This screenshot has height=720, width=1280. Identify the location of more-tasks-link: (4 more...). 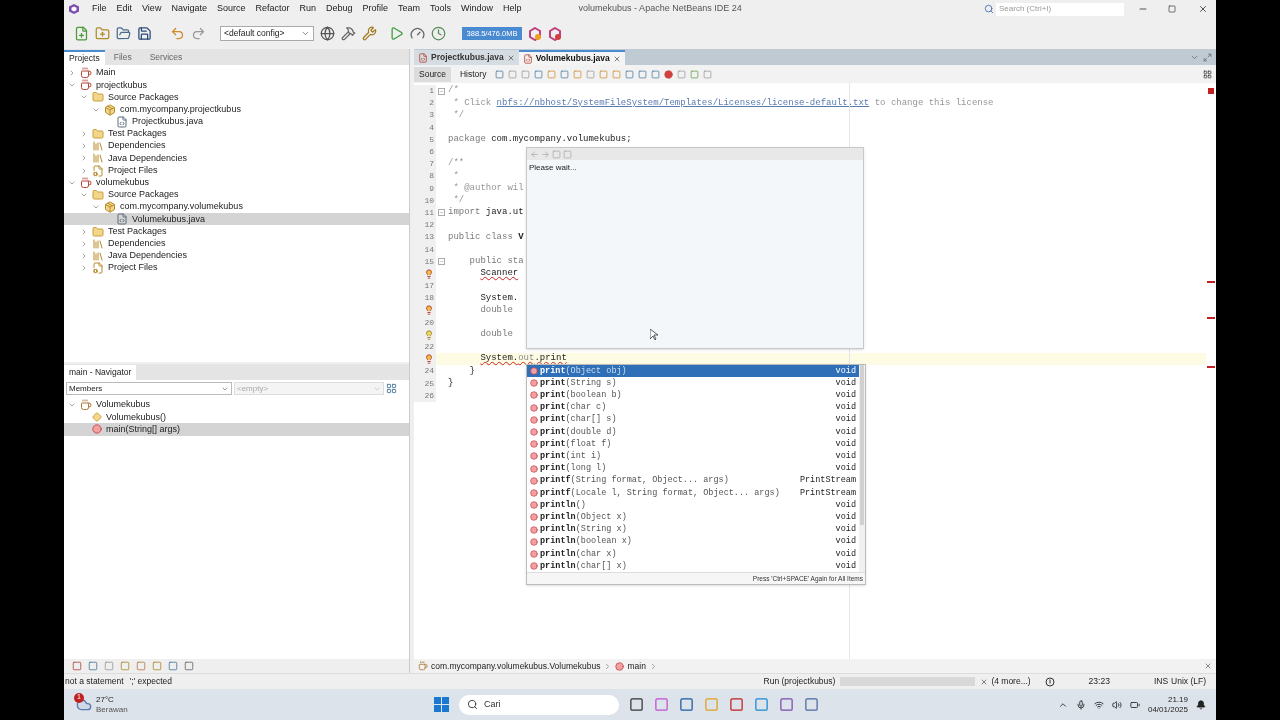
(1011, 681).